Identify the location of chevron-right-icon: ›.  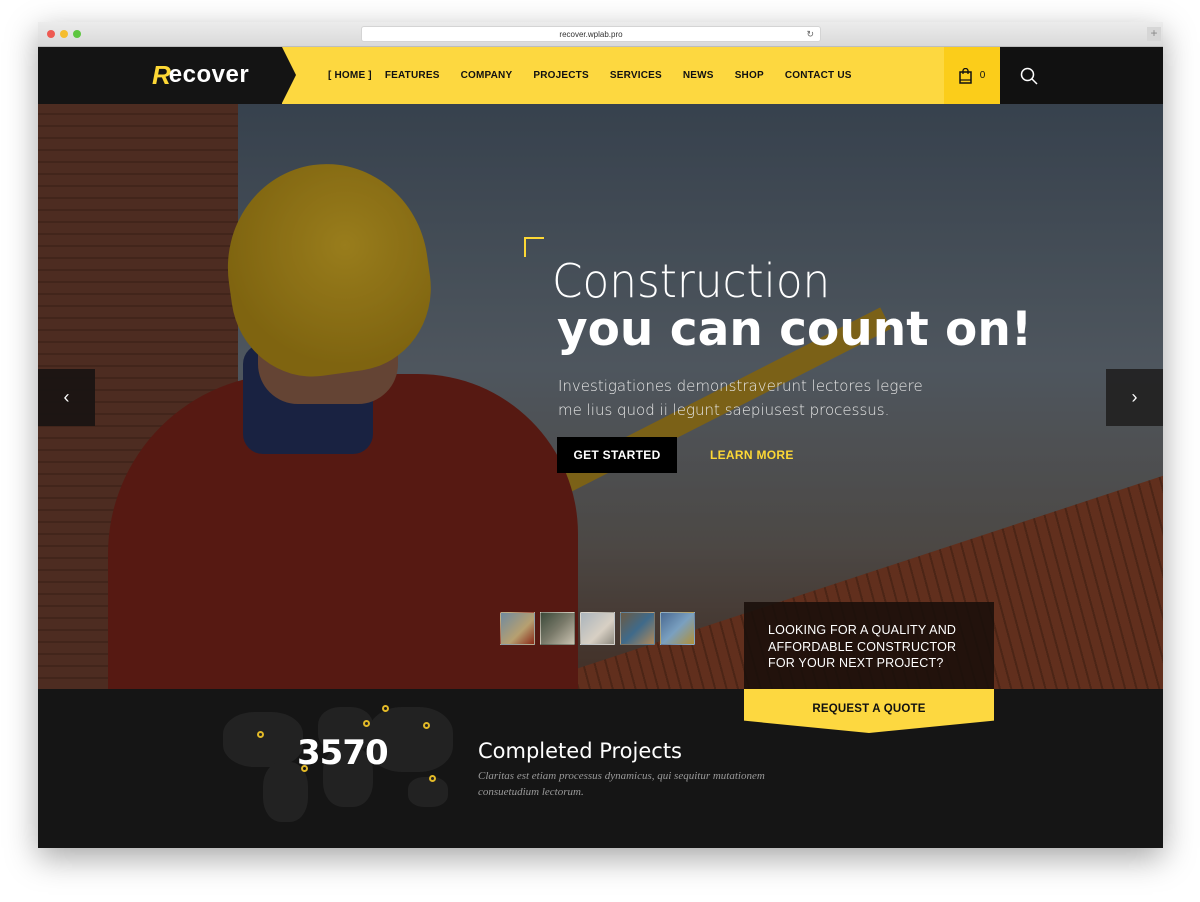
(1134, 397).